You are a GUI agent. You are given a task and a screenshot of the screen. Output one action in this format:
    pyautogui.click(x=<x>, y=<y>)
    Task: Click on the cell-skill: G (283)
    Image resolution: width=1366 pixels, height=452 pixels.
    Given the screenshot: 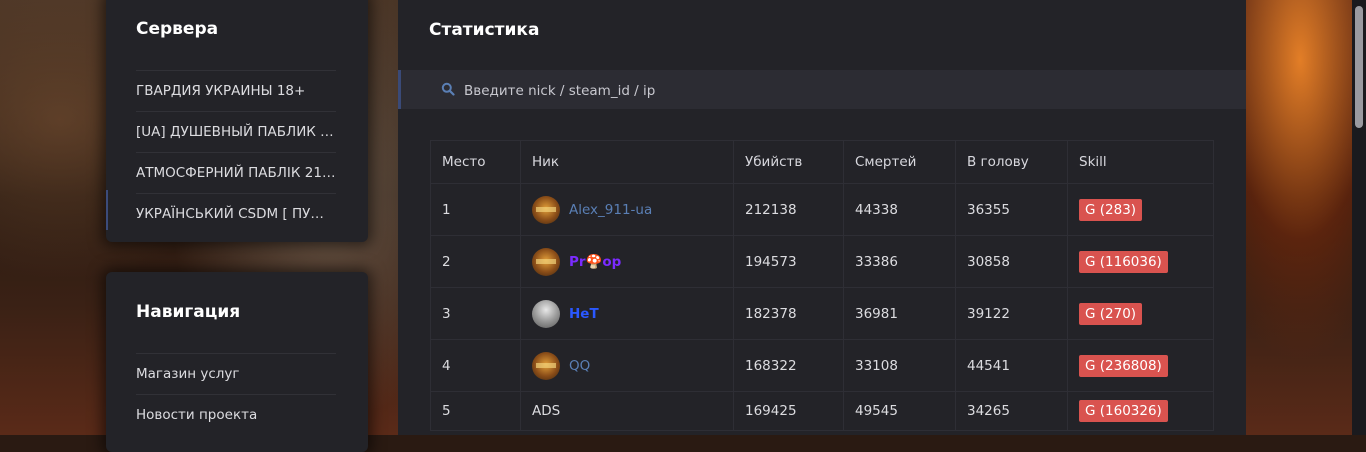 What is the action you would take?
    pyautogui.click(x=1140, y=209)
    